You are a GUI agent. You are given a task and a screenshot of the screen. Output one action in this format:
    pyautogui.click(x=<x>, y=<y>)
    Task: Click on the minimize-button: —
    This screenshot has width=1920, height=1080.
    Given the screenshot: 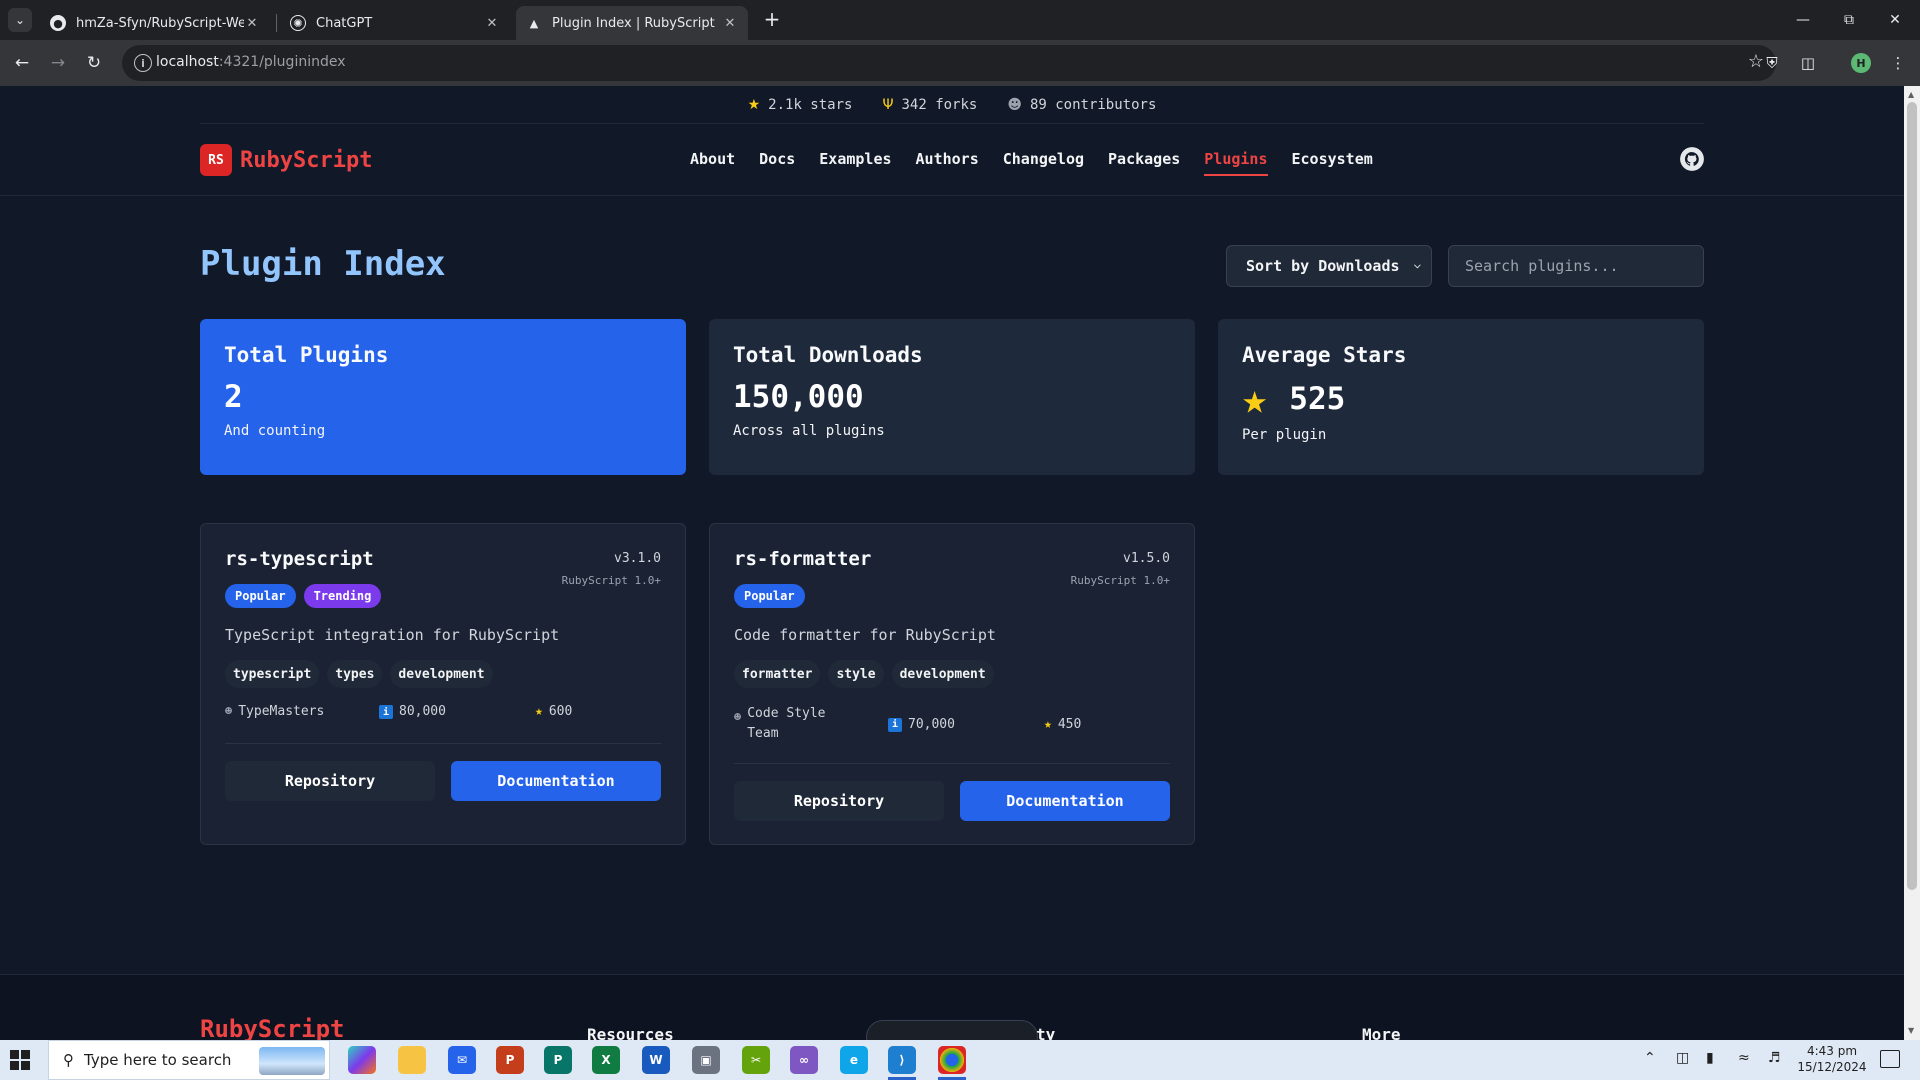 What is the action you would take?
    pyautogui.click(x=1803, y=20)
    